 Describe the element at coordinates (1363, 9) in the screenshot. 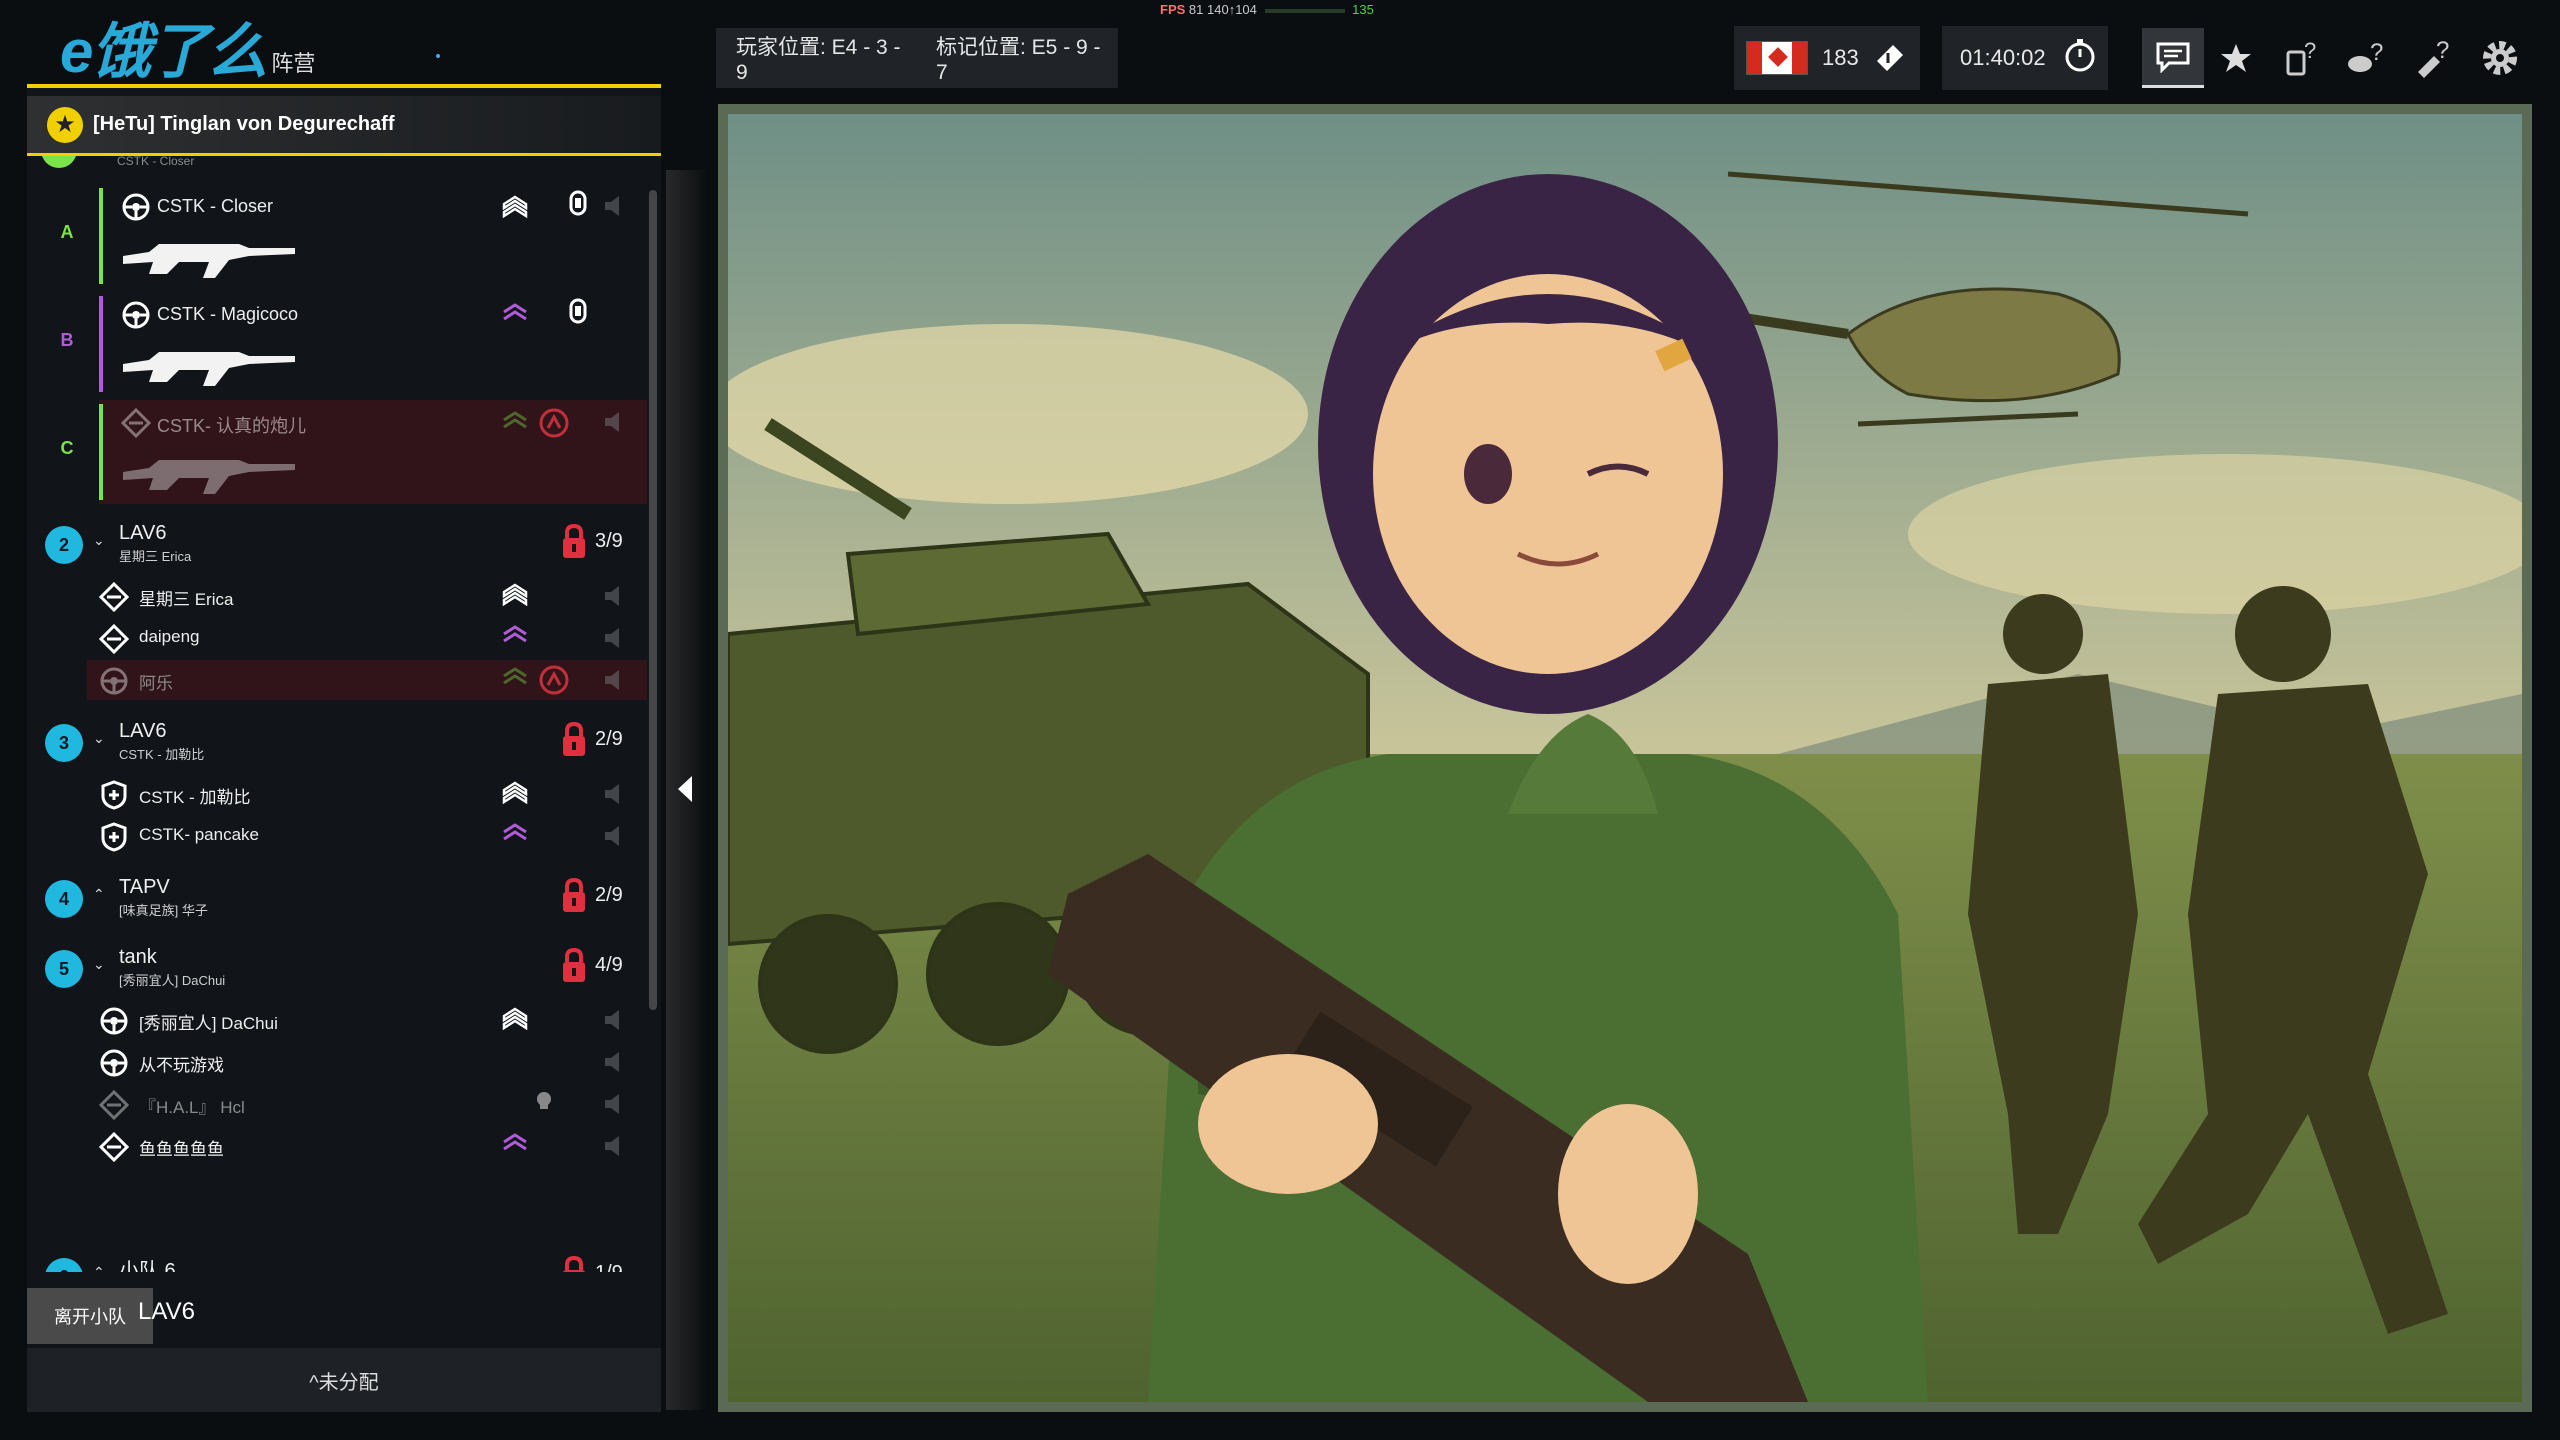

I see `fps-green-value: 135` at that location.